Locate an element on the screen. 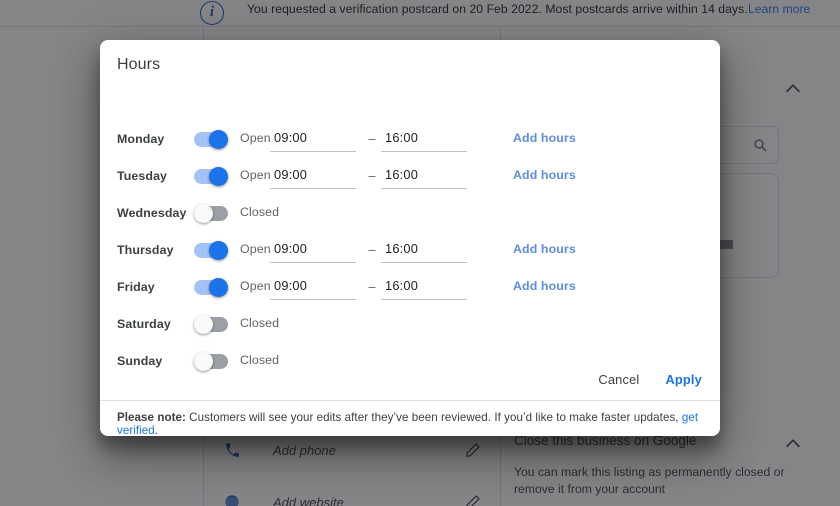 This screenshot has width=840, height=506. dialog-title: Hours is located at coordinates (139, 64).